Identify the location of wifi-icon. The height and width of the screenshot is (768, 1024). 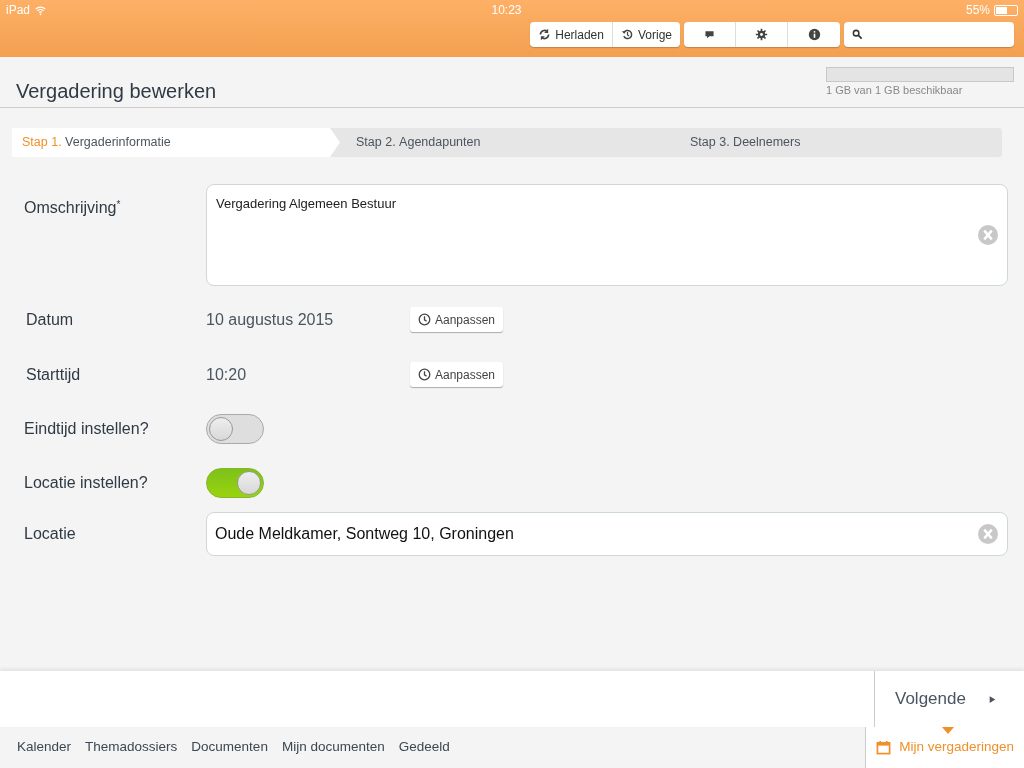
(41, 10).